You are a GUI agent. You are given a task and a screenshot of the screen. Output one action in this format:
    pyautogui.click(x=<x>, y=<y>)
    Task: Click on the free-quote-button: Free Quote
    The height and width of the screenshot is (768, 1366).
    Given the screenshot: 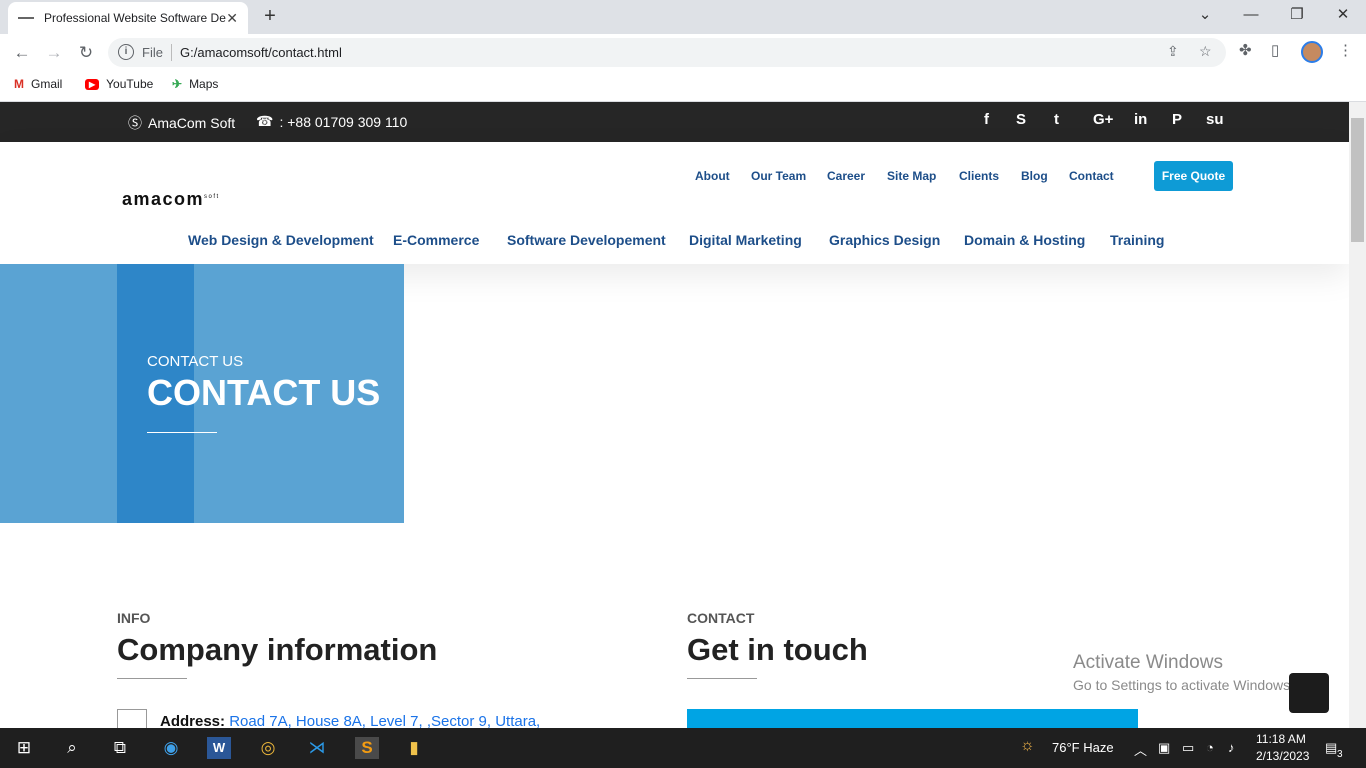 What is the action you would take?
    pyautogui.click(x=1193, y=176)
    